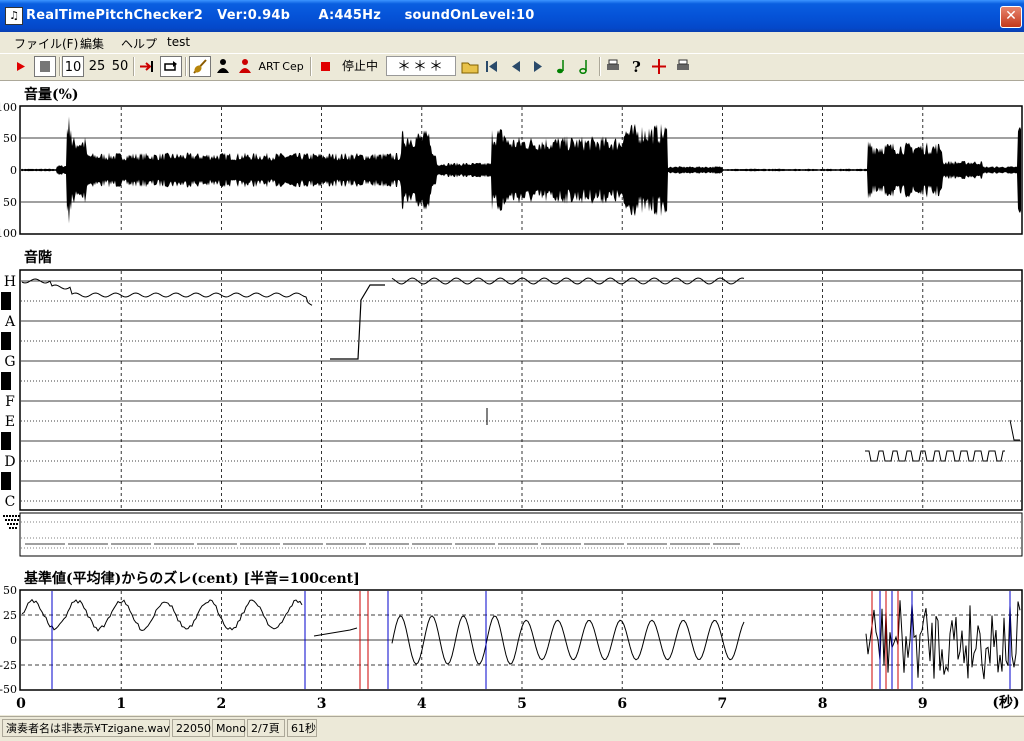 This screenshot has width=1024, height=741. I want to click on note-green-icon, so click(562, 66).